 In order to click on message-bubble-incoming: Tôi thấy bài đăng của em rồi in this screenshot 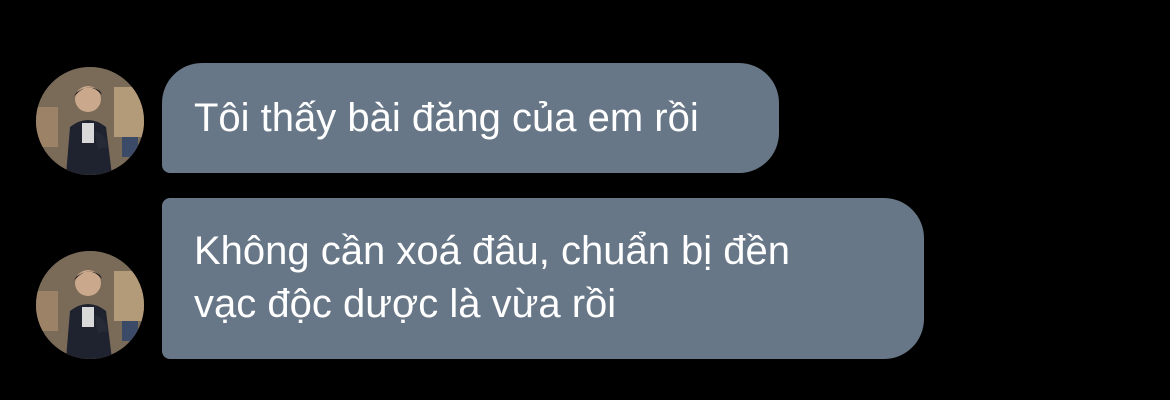, I will do `click(470, 118)`.